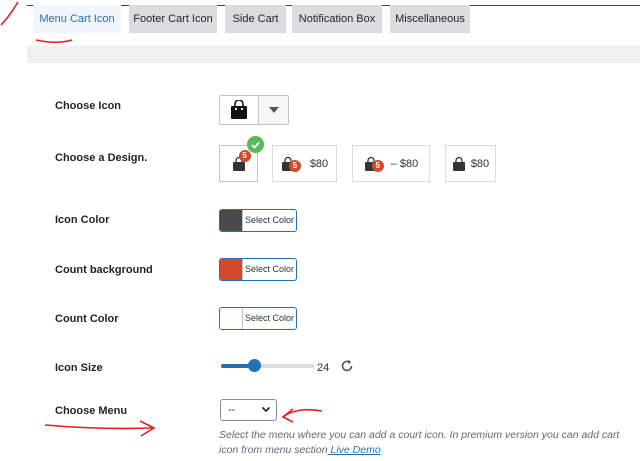 The width and height of the screenshot is (640, 461). Describe the element at coordinates (79, 368) in the screenshot. I see `icon-size-label: Icon Size` at that location.